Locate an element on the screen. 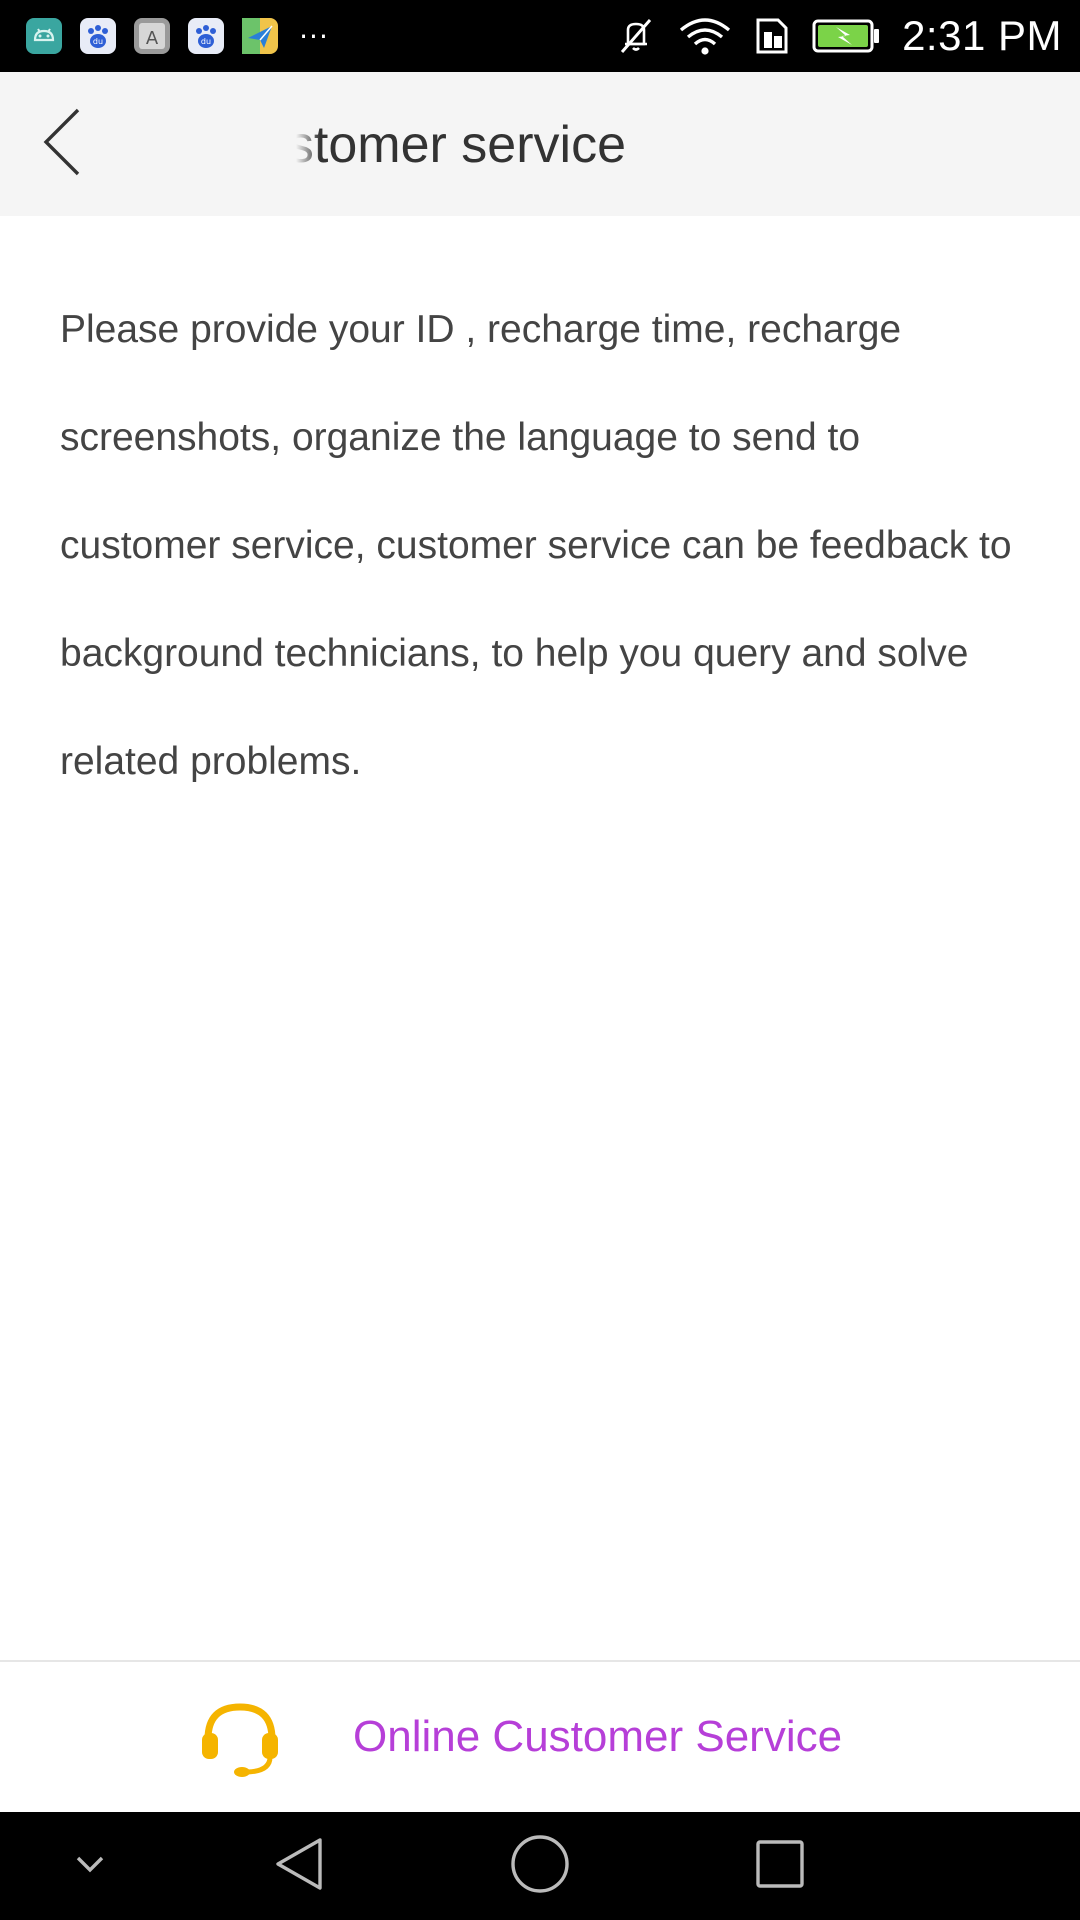  font-app-icon: A is located at coordinates (152, 36).